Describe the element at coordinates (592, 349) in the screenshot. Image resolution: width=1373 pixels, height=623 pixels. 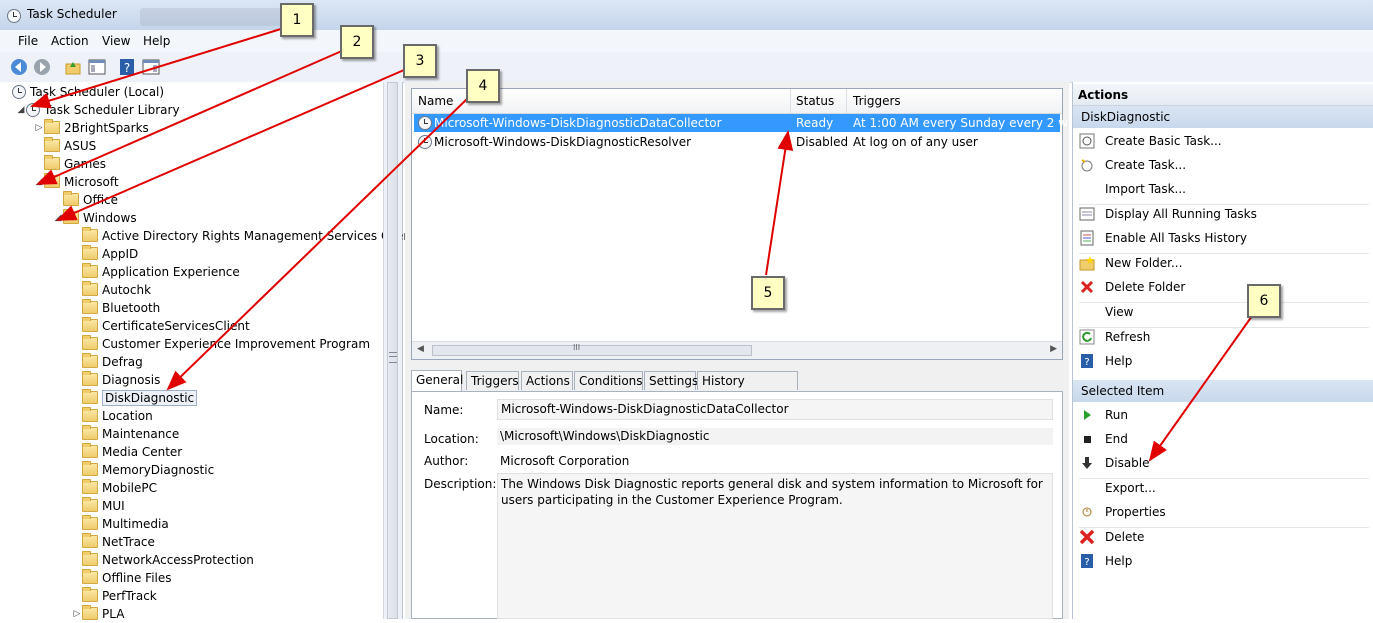
I see `task-list-scrollbar-thumb: III` at that location.